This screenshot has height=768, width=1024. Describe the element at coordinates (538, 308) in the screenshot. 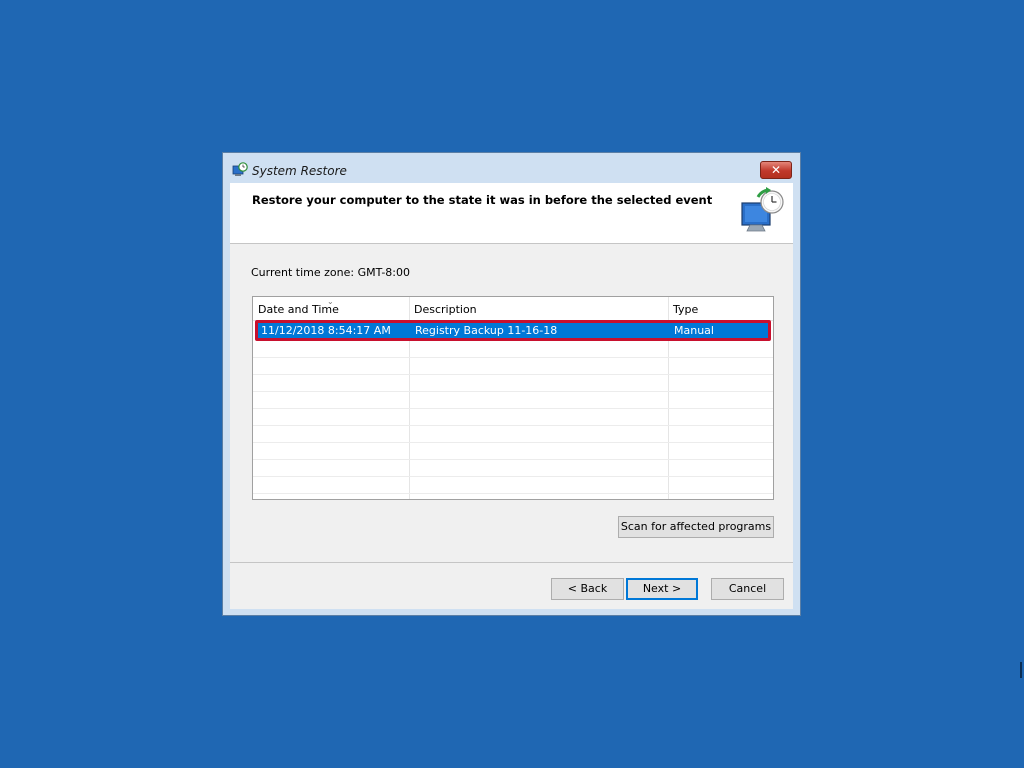

I see `column-header-description: Description` at that location.